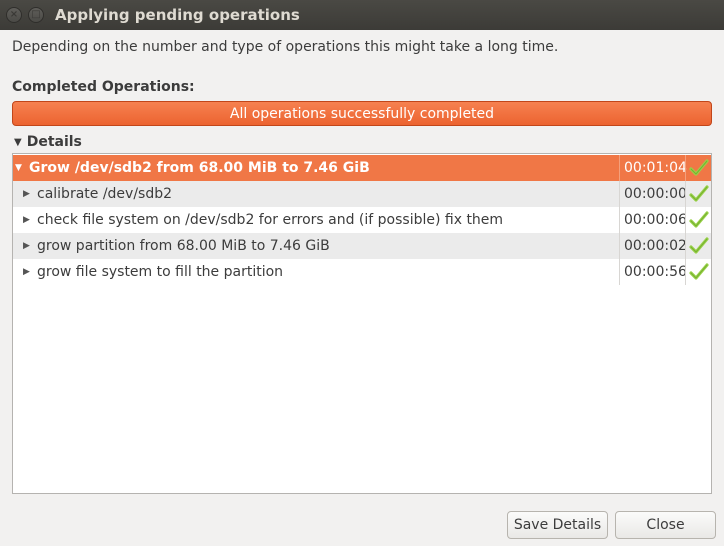 The height and width of the screenshot is (546, 724). Describe the element at coordinates (653, 220) in the screenshot. I see `operation-duration: 00:00:06` at that location.